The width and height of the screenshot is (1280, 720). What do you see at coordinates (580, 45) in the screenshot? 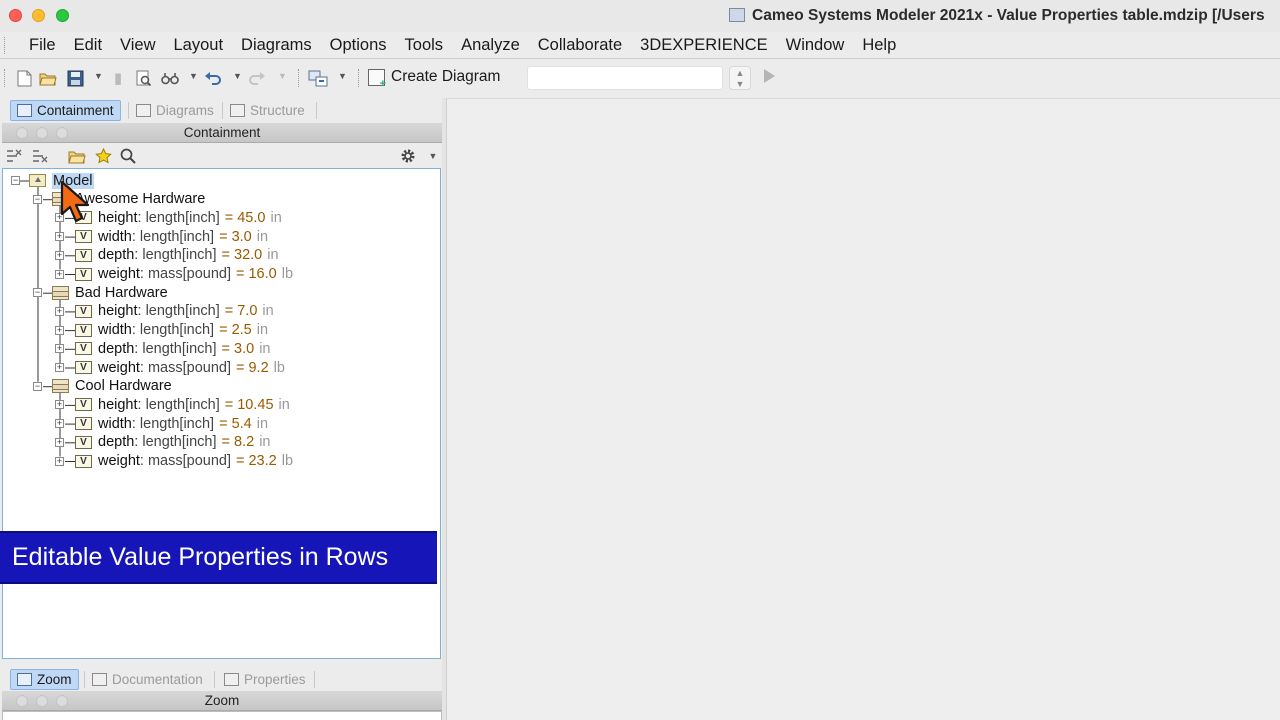
I see `menu-collaborate: Collaborate` at bounding box center [580, 45].